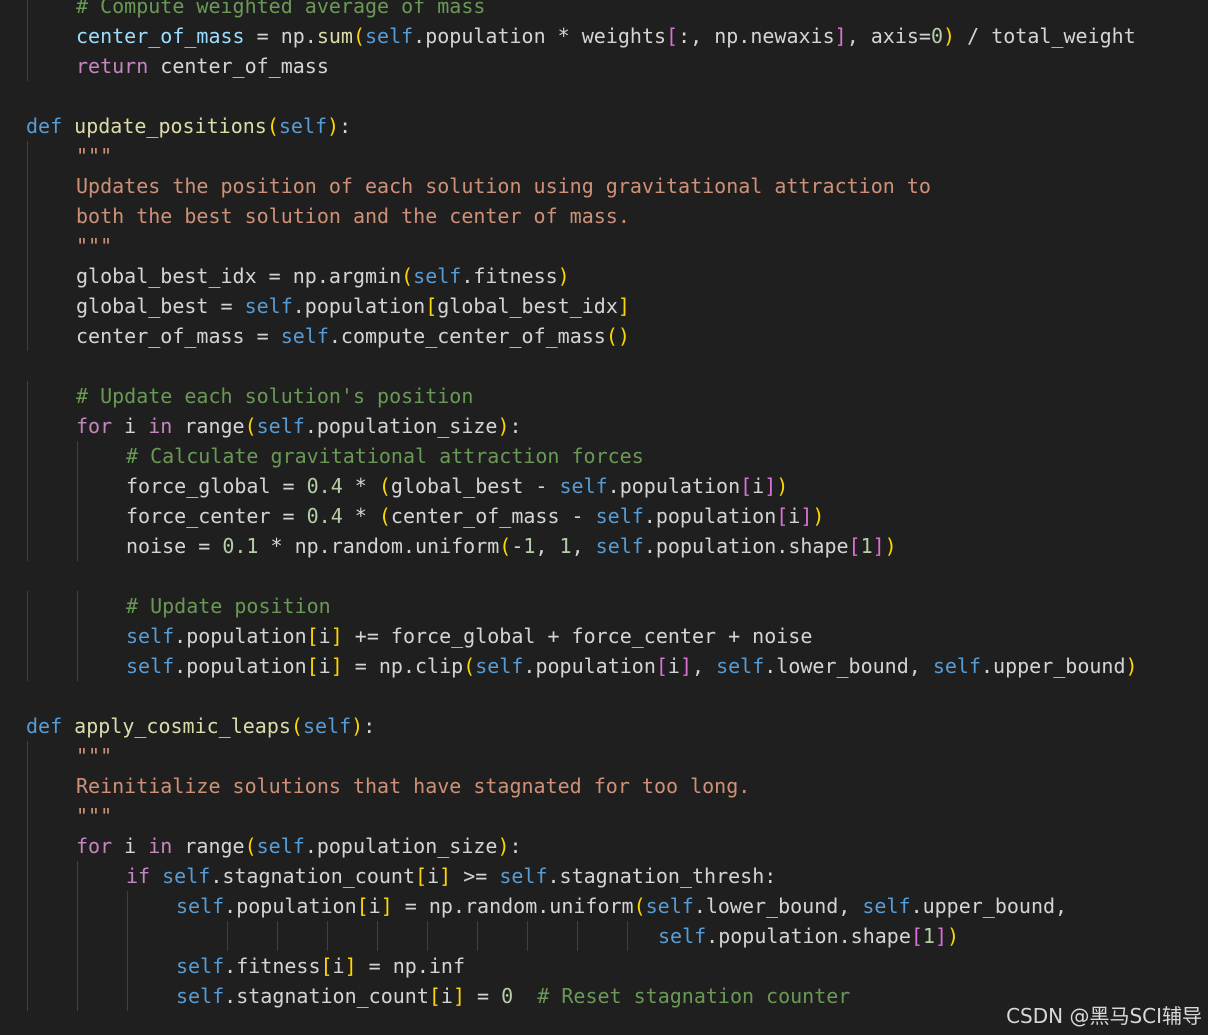  Describe the element at coordinates (604, 606) in the screenshot. I see `code-line: # Update position` at that location.